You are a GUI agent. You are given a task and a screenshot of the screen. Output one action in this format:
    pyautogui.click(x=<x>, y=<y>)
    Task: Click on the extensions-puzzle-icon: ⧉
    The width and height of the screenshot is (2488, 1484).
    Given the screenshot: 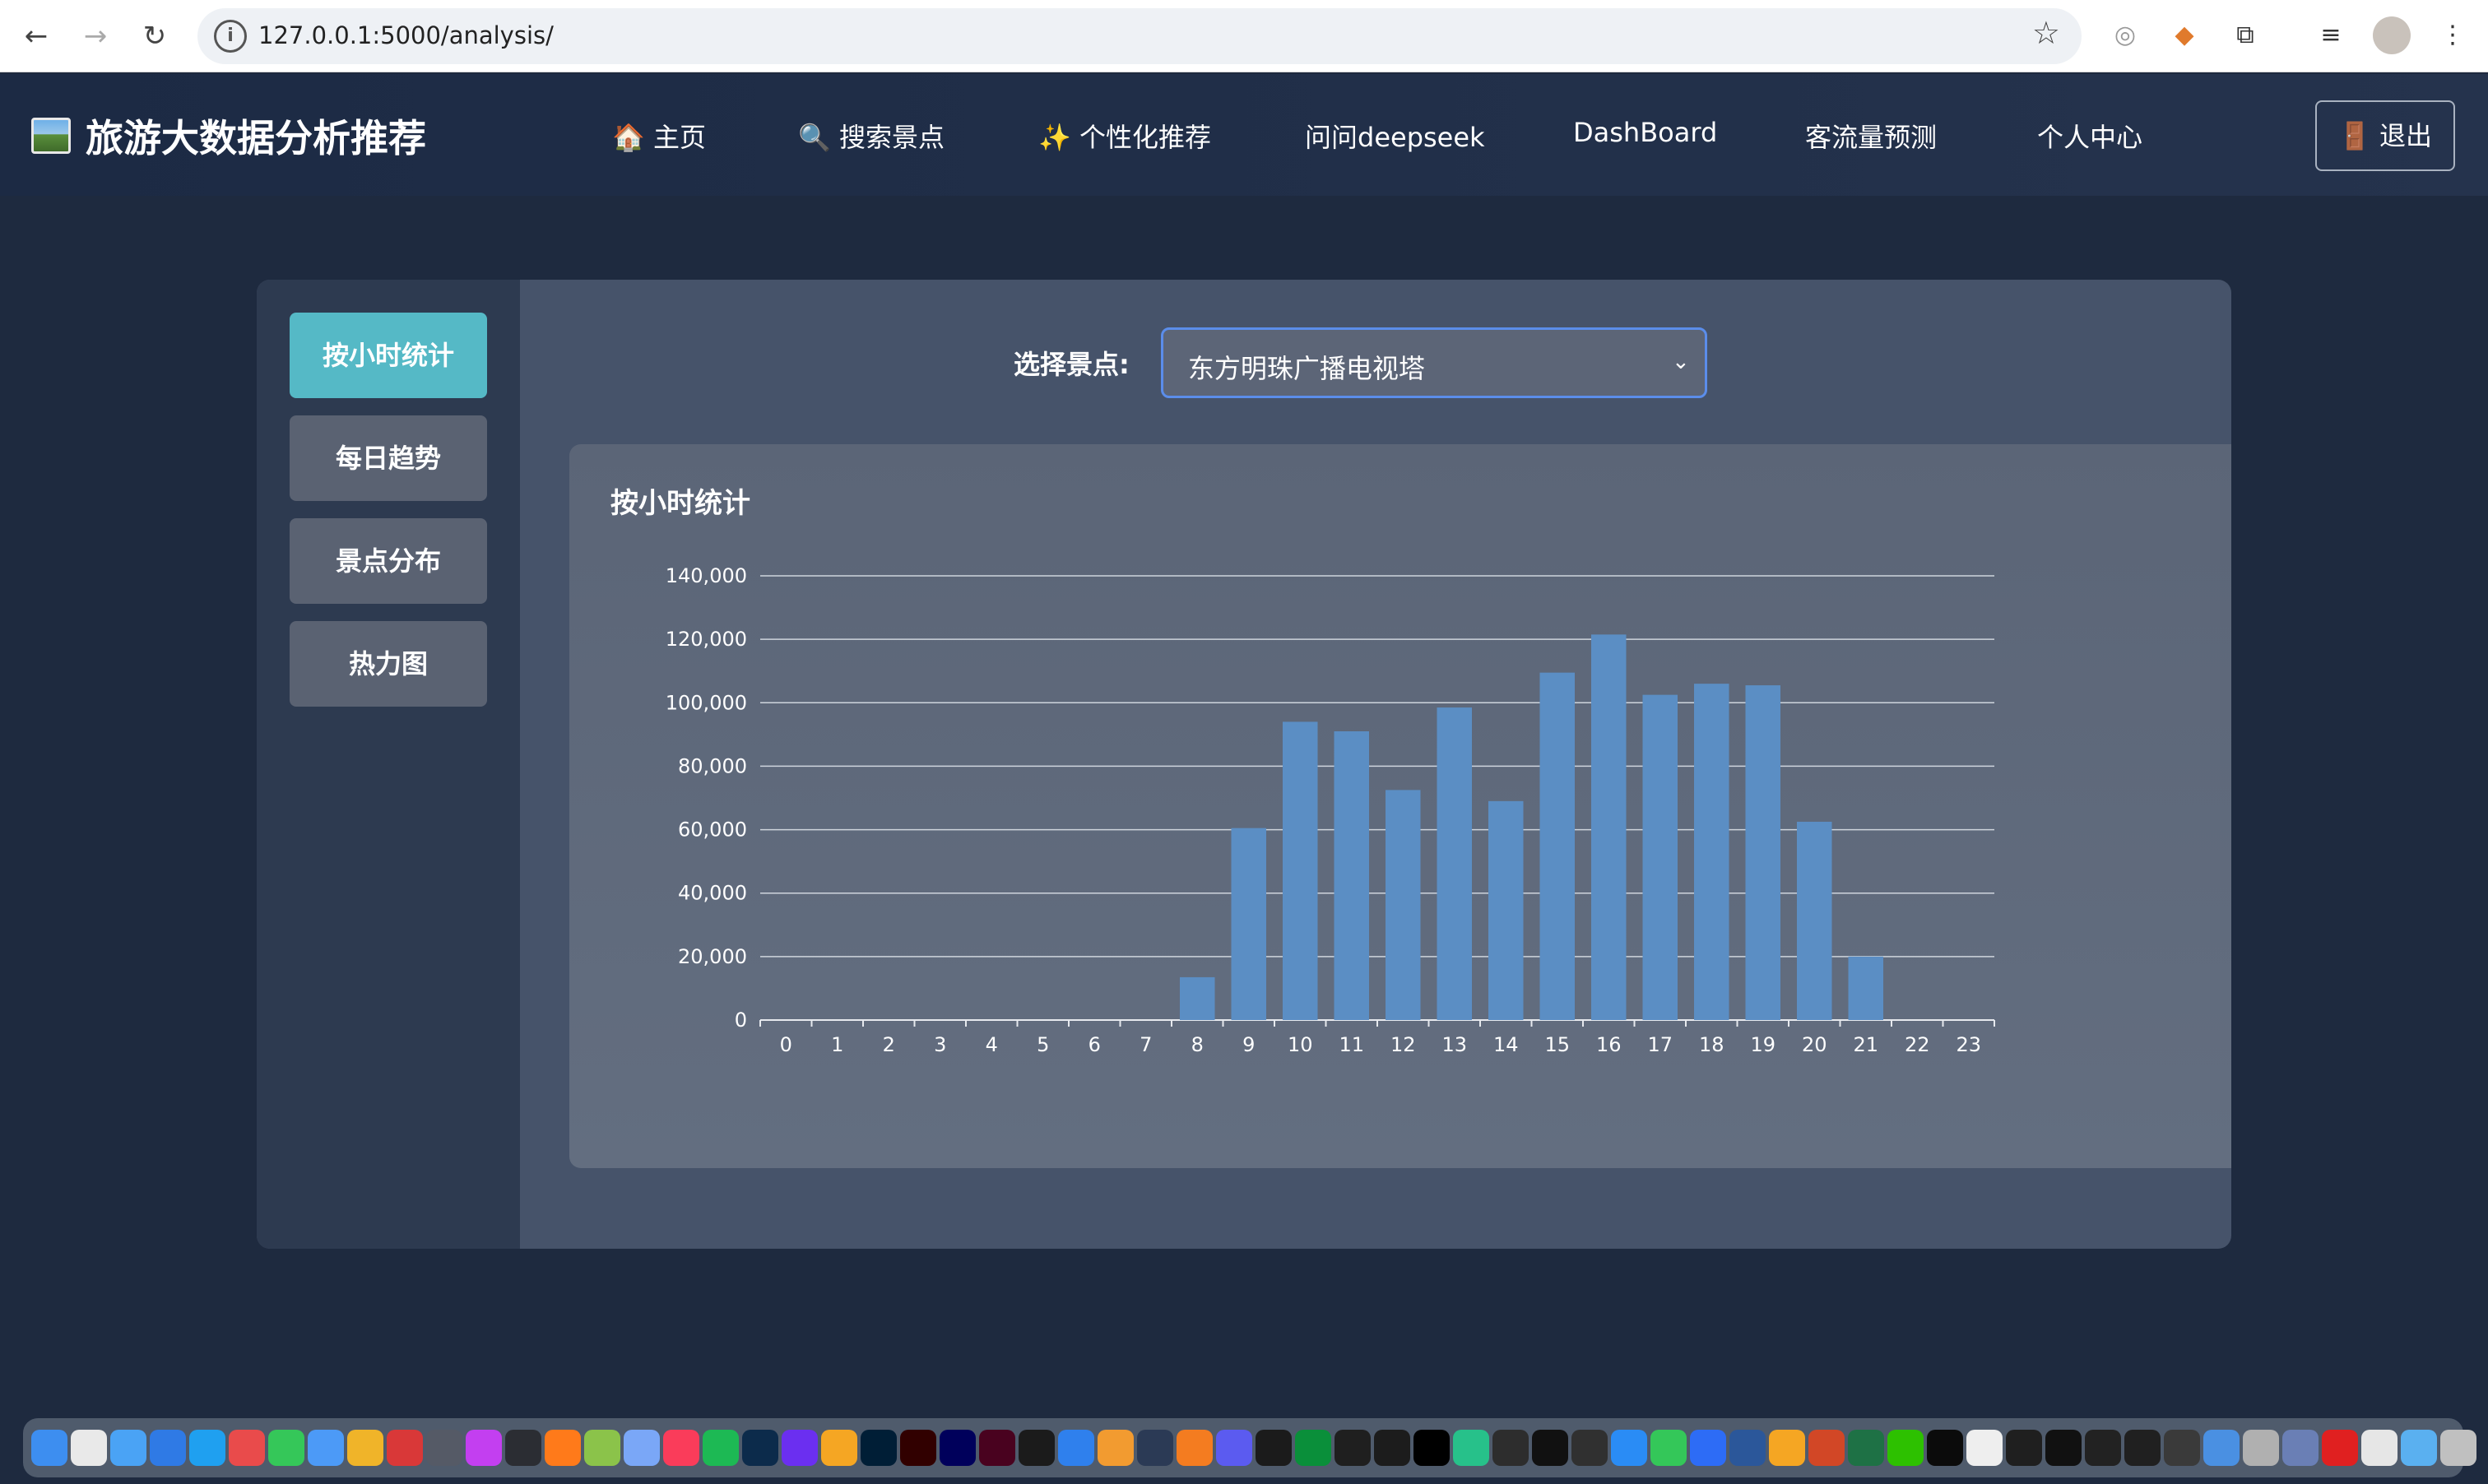 What is the action you would take?
    pyautogui.click(x=2245, y=35)
    